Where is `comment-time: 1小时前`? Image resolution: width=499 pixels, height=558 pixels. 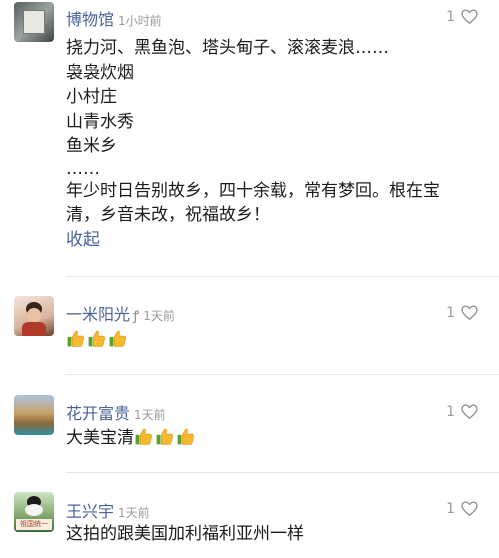
comment-time: 1小时前 is located at coordinates (140, 21).